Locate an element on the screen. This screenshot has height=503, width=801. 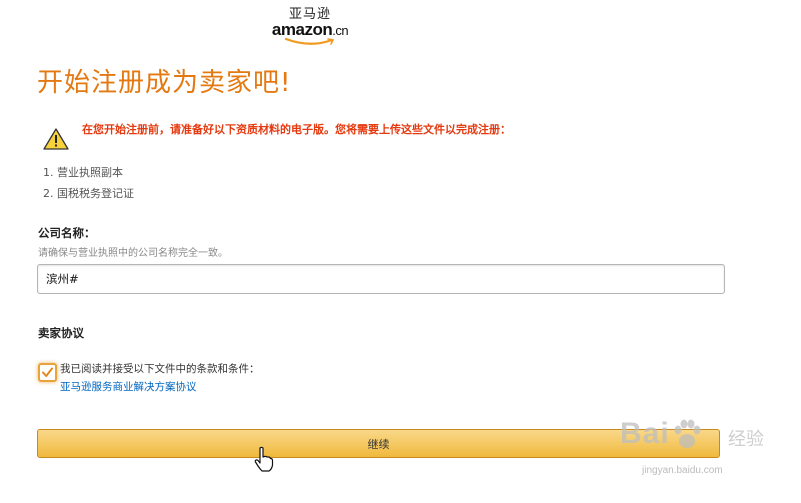
checkmark-icon is located at coordinates (47, 372).